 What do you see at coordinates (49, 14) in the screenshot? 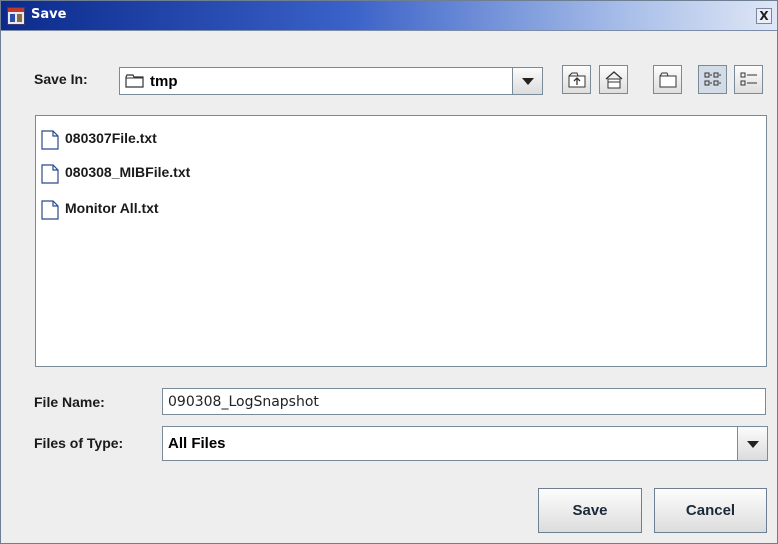
I see `window-title: Save` at bounding box center [49, 14].